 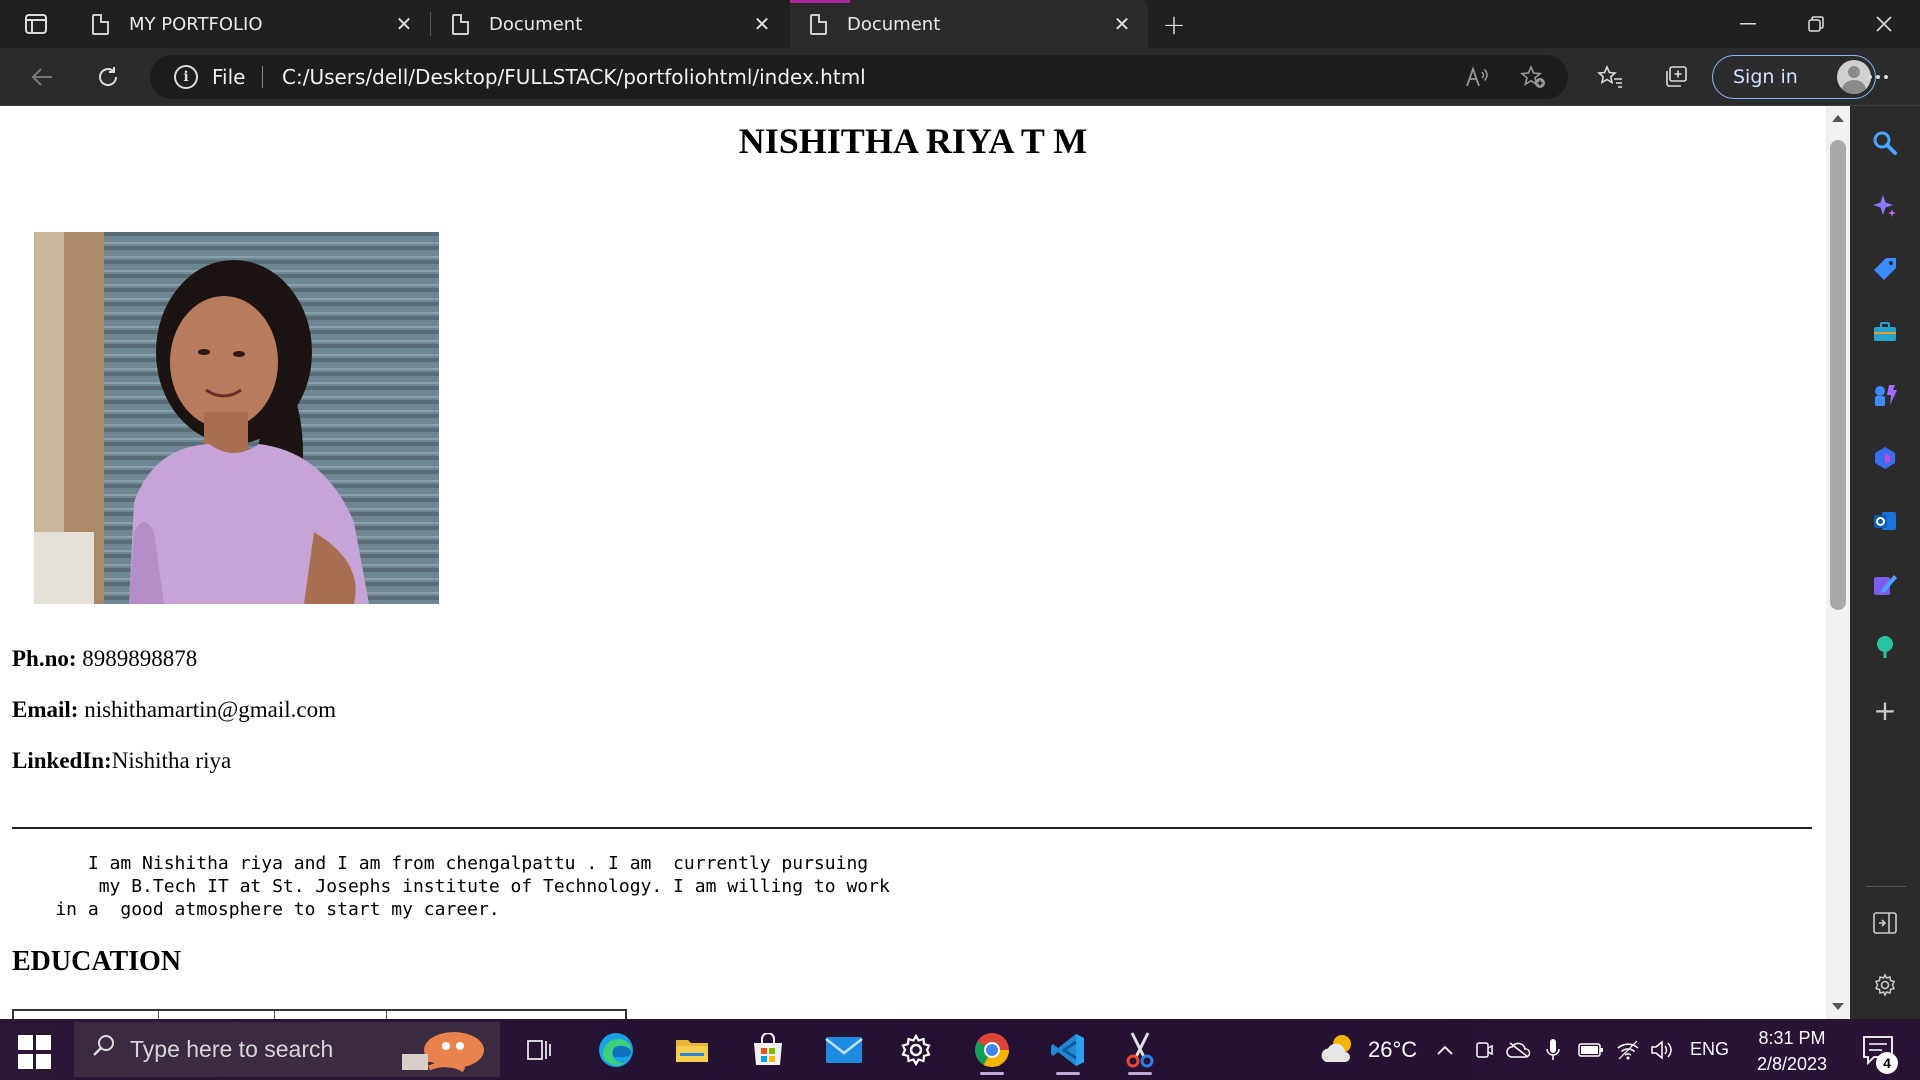 I want to click on email-label: Email:, so click(x=45, y=709).